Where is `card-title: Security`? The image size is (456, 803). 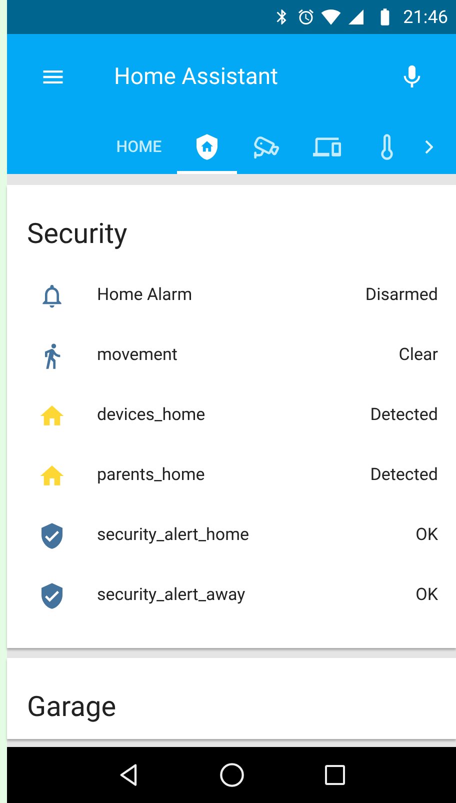 card-title: Security is located at coordinates (77, 234).